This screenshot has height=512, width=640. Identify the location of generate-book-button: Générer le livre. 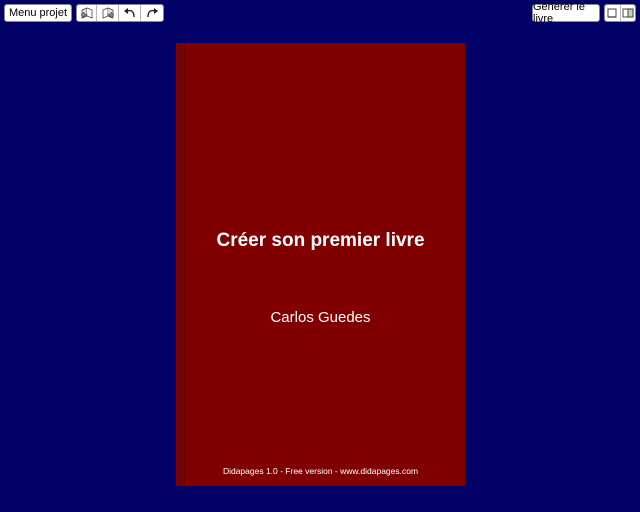
(566, 13).